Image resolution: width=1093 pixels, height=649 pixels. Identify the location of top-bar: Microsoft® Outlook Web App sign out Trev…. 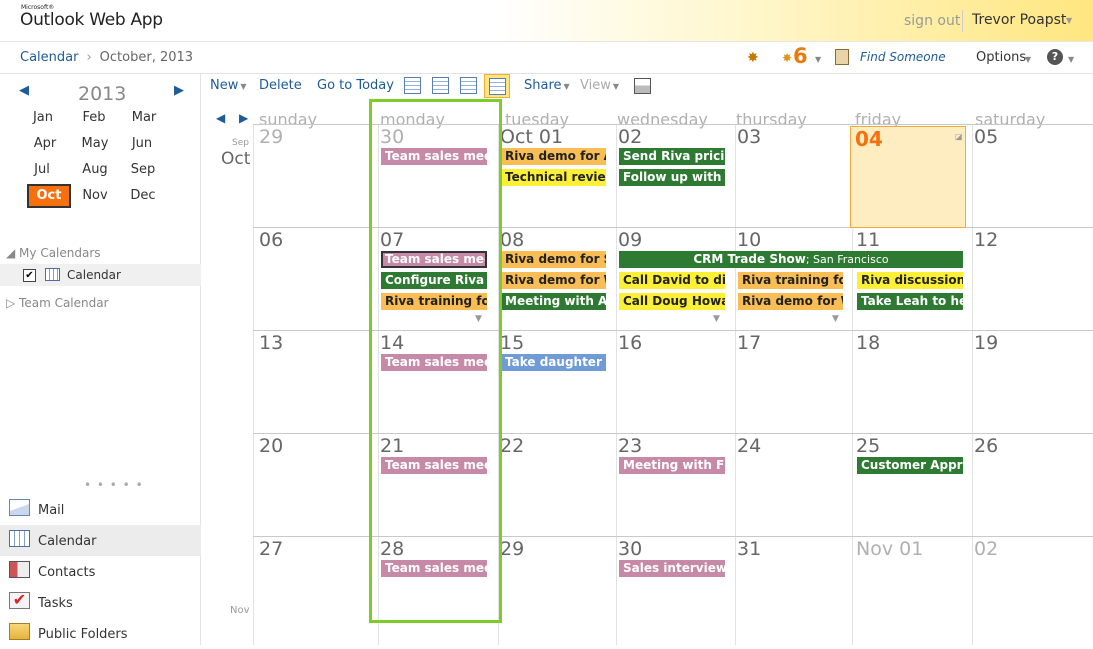
(546, 21).